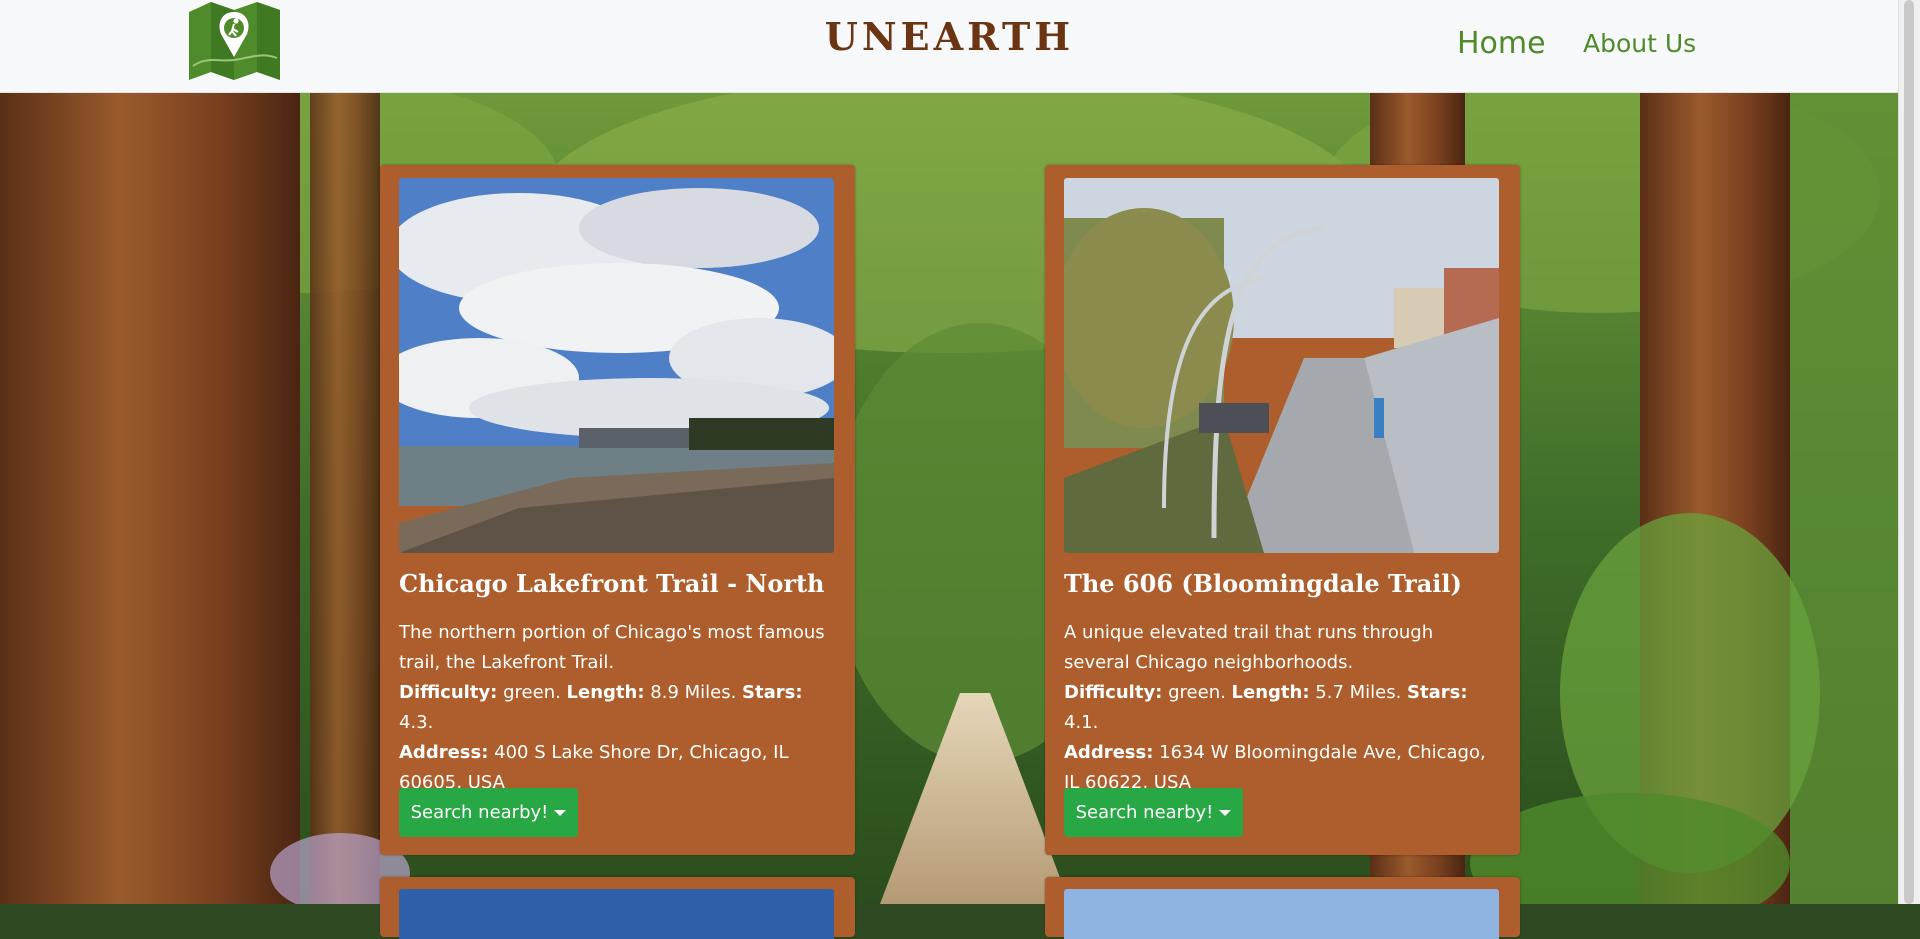 This screenshot has width=1920, height=939. What do you see at coordinates (416, 722) in the screenshot?
I see `stars-value: 4.3.` at bounding box center [416, 722].